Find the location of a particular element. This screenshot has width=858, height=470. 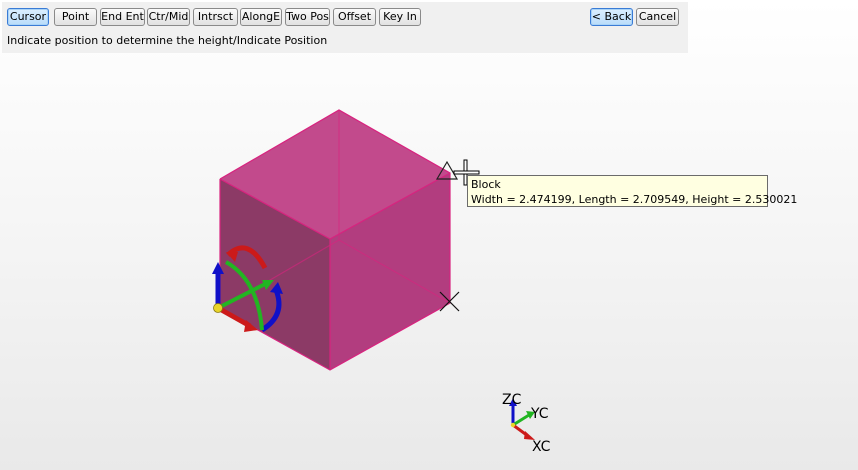

xc-label: XC is located at coordinates (541, 447).